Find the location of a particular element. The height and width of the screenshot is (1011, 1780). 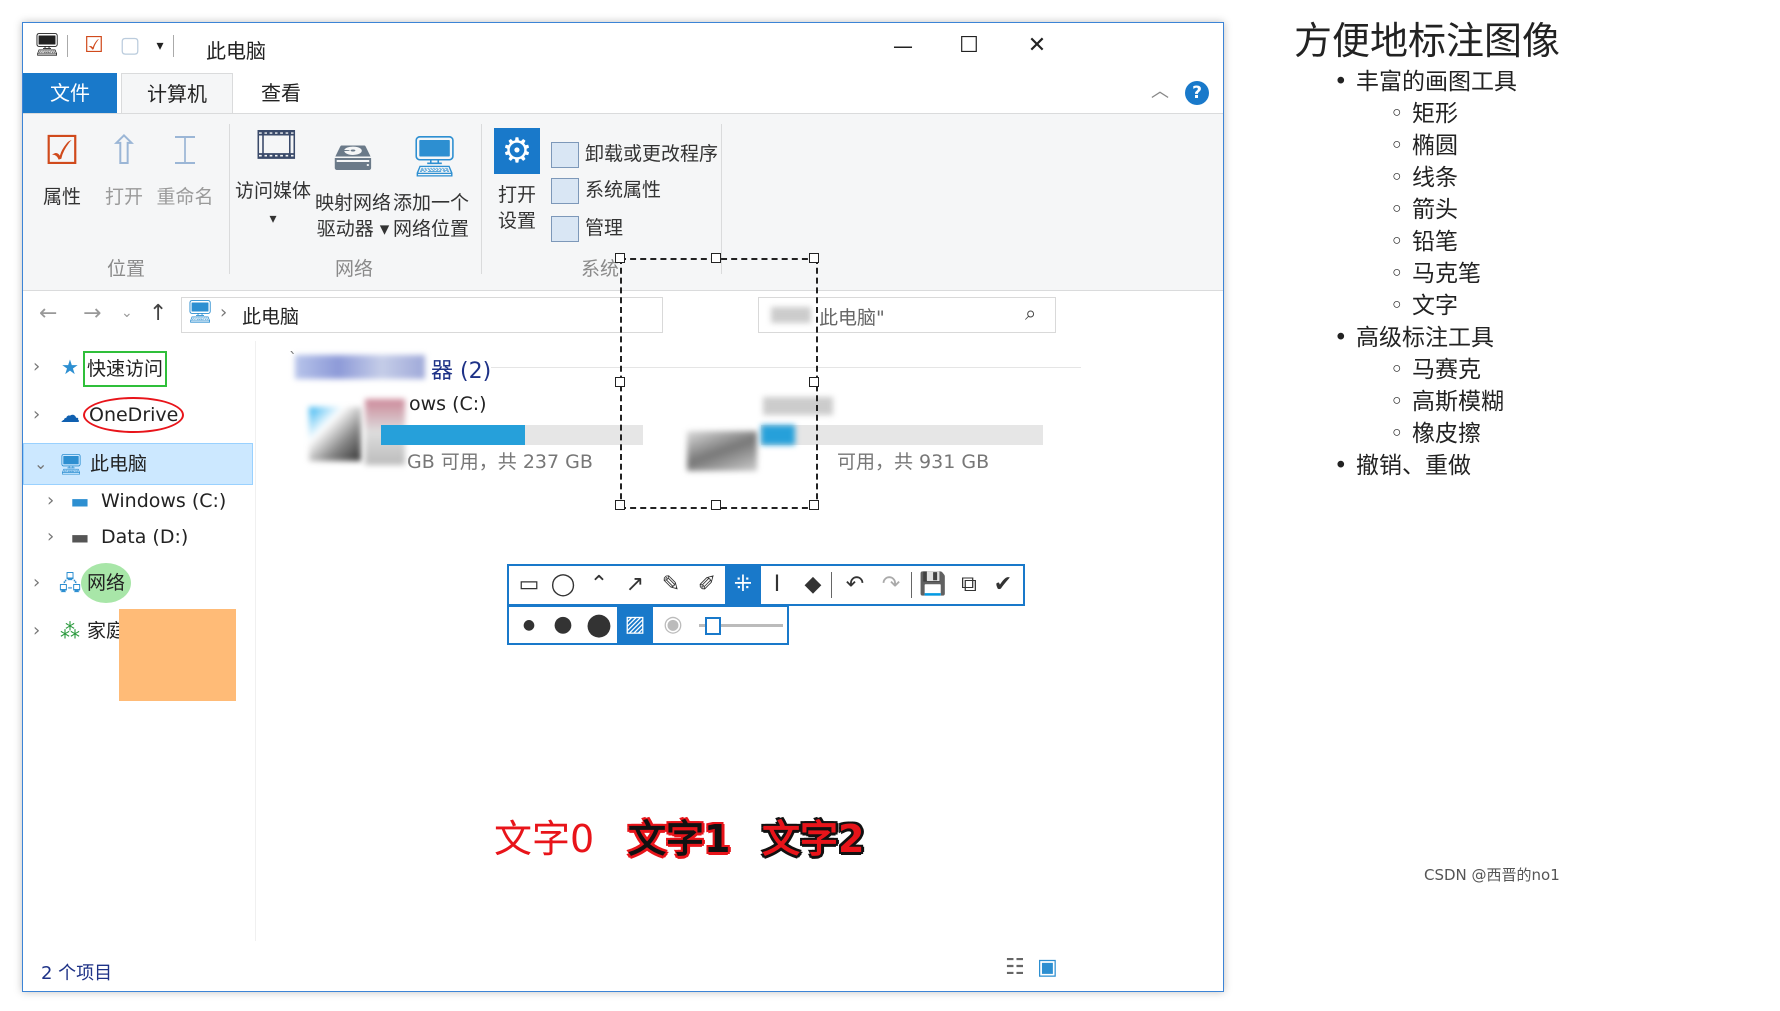

nav-label-this-pc: 此电脑 is located at coordinates (119, 464).